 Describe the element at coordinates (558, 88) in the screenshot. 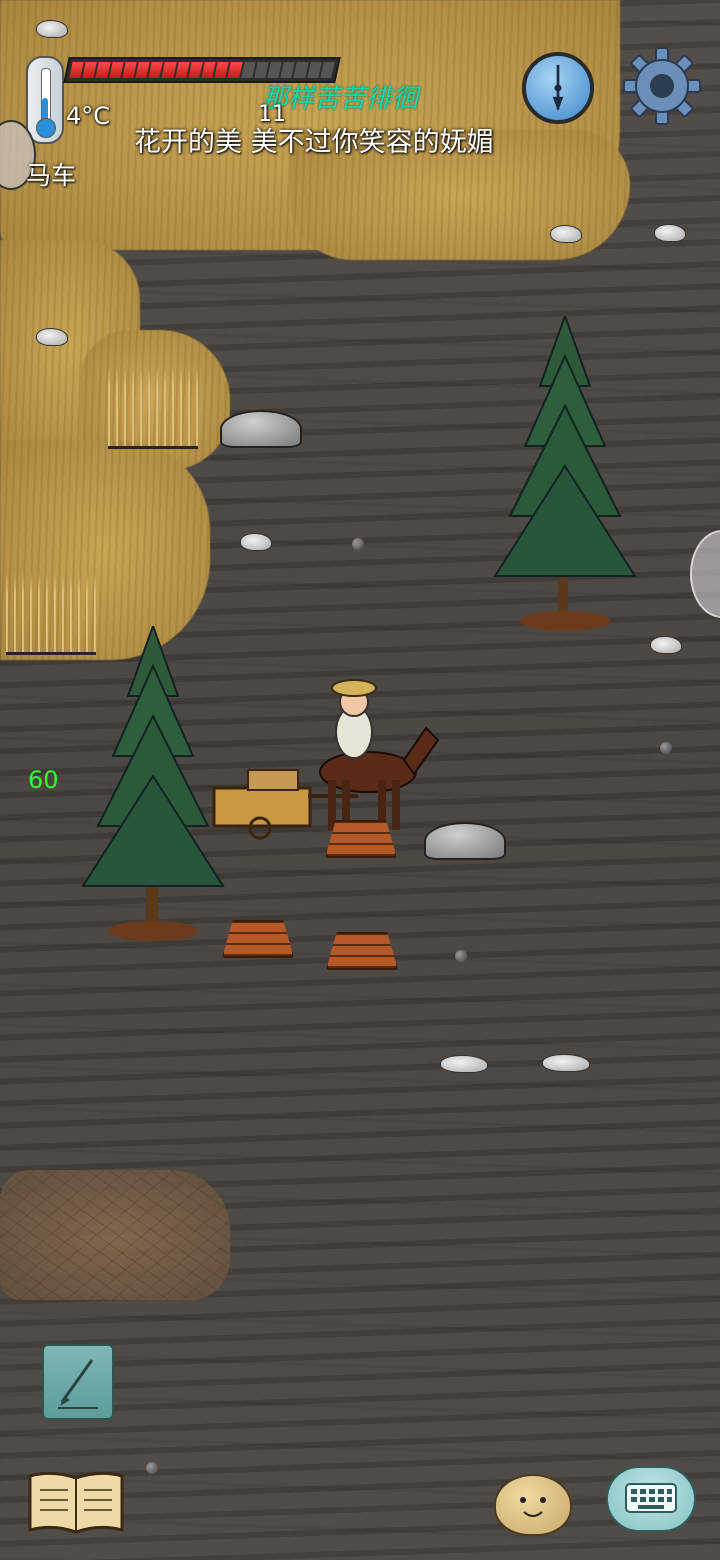

I see `compass-icon` at that location.